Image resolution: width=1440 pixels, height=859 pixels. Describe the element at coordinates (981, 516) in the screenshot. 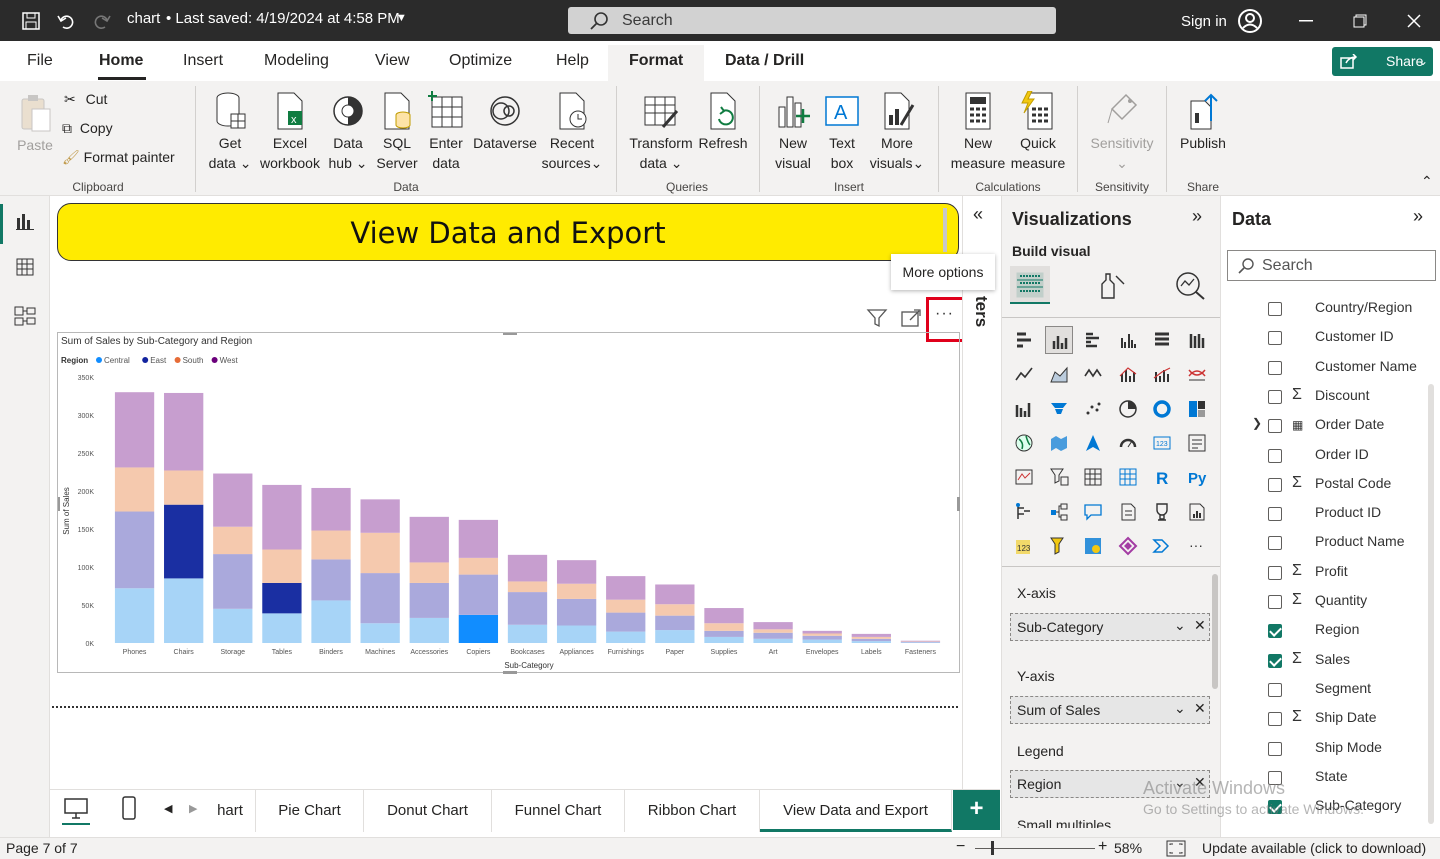

I see `filters-pane-collapsed: « ters` at that location.